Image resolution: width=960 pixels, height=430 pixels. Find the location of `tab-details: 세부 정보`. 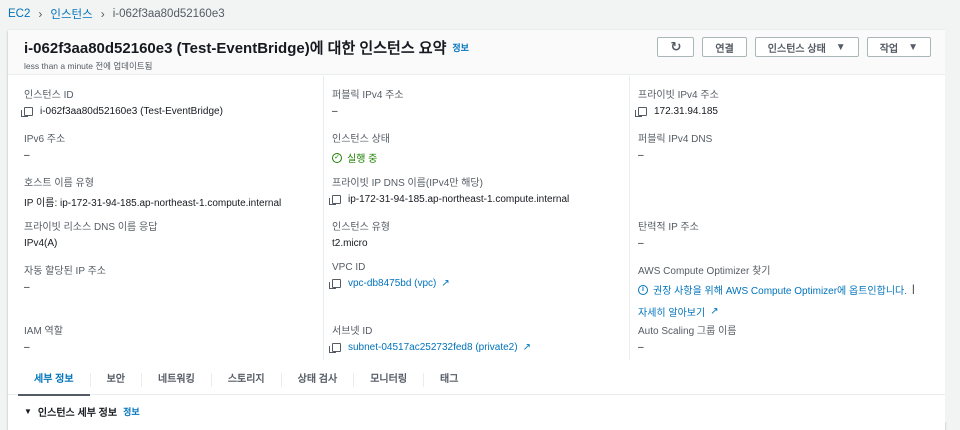

tab-details: 세부 정보 is located at coordinates (54, 384).